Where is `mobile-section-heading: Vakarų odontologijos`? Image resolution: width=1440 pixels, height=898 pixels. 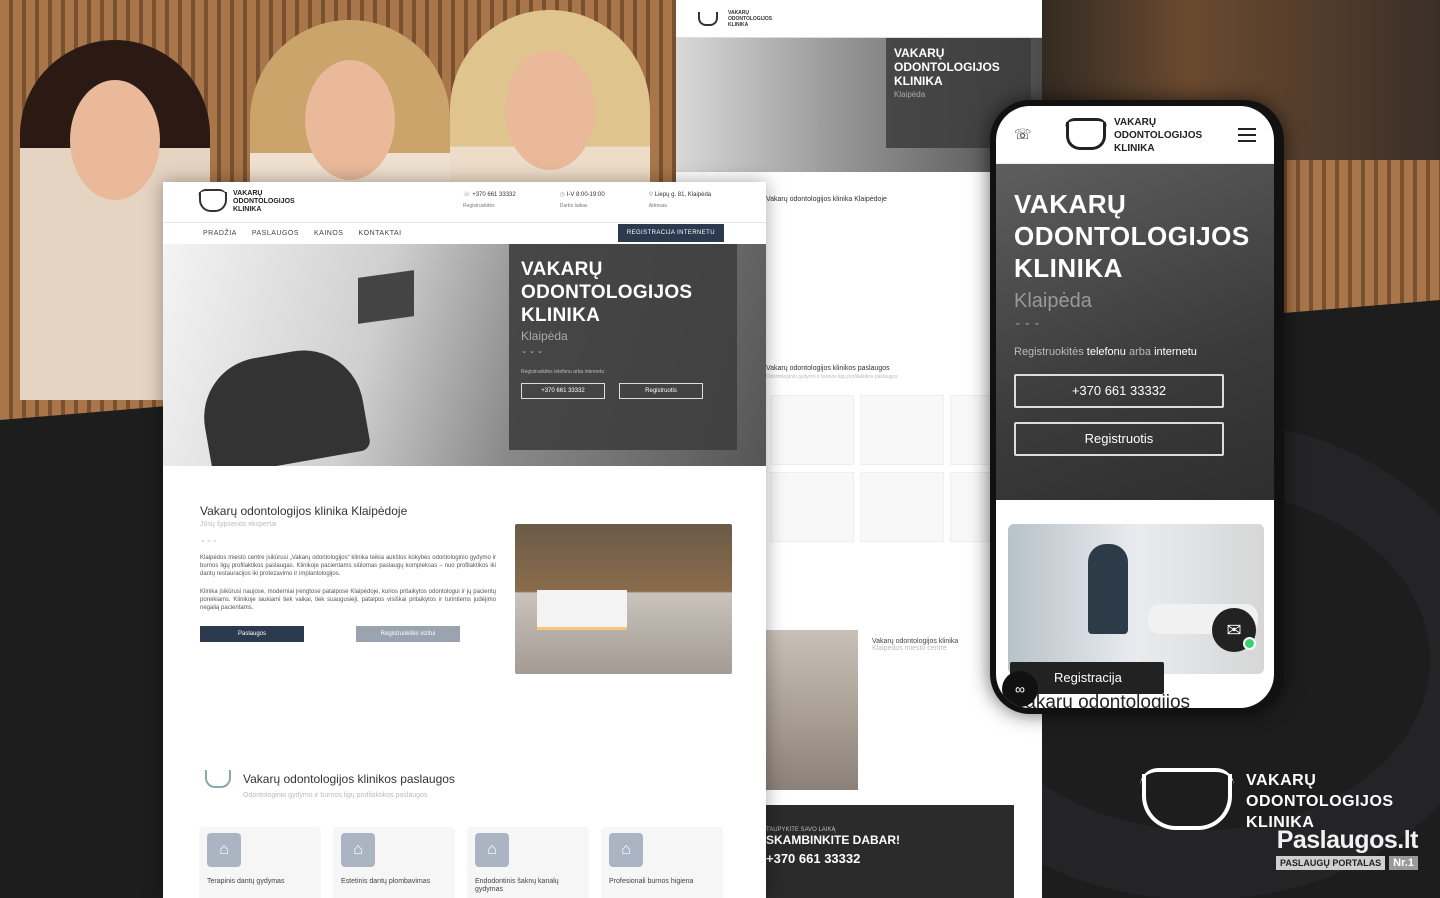 mobile-section-heading: Vakarų odontologijos is located at coordinates (1102, 700).